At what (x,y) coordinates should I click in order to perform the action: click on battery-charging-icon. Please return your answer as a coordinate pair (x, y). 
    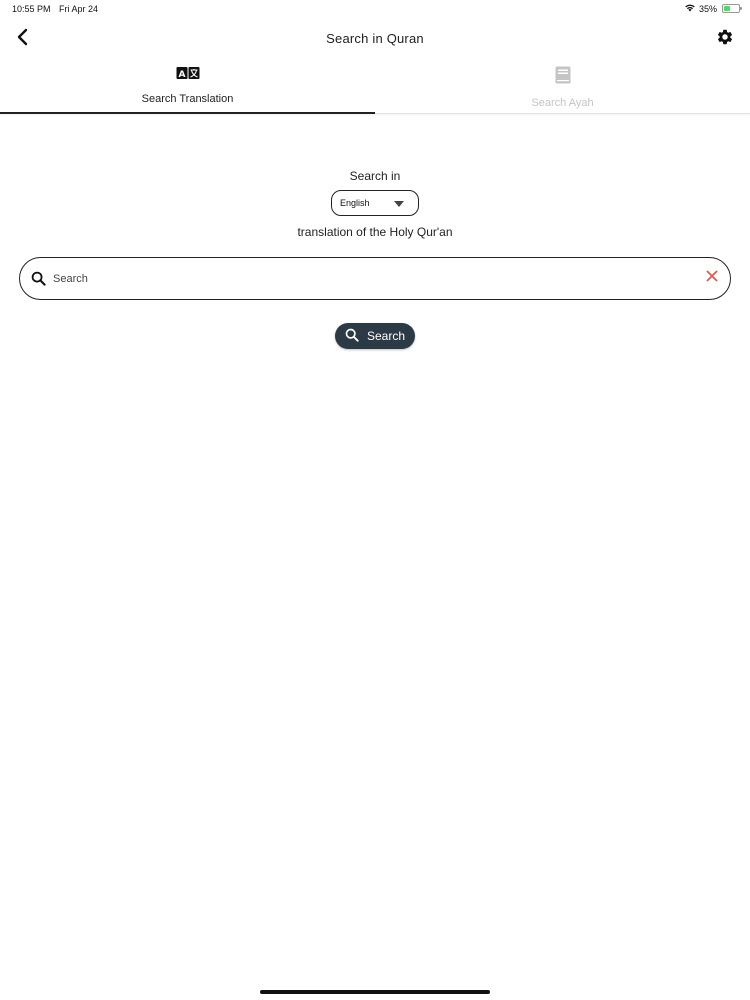
    Looking at the image, I should click on (732, 8).